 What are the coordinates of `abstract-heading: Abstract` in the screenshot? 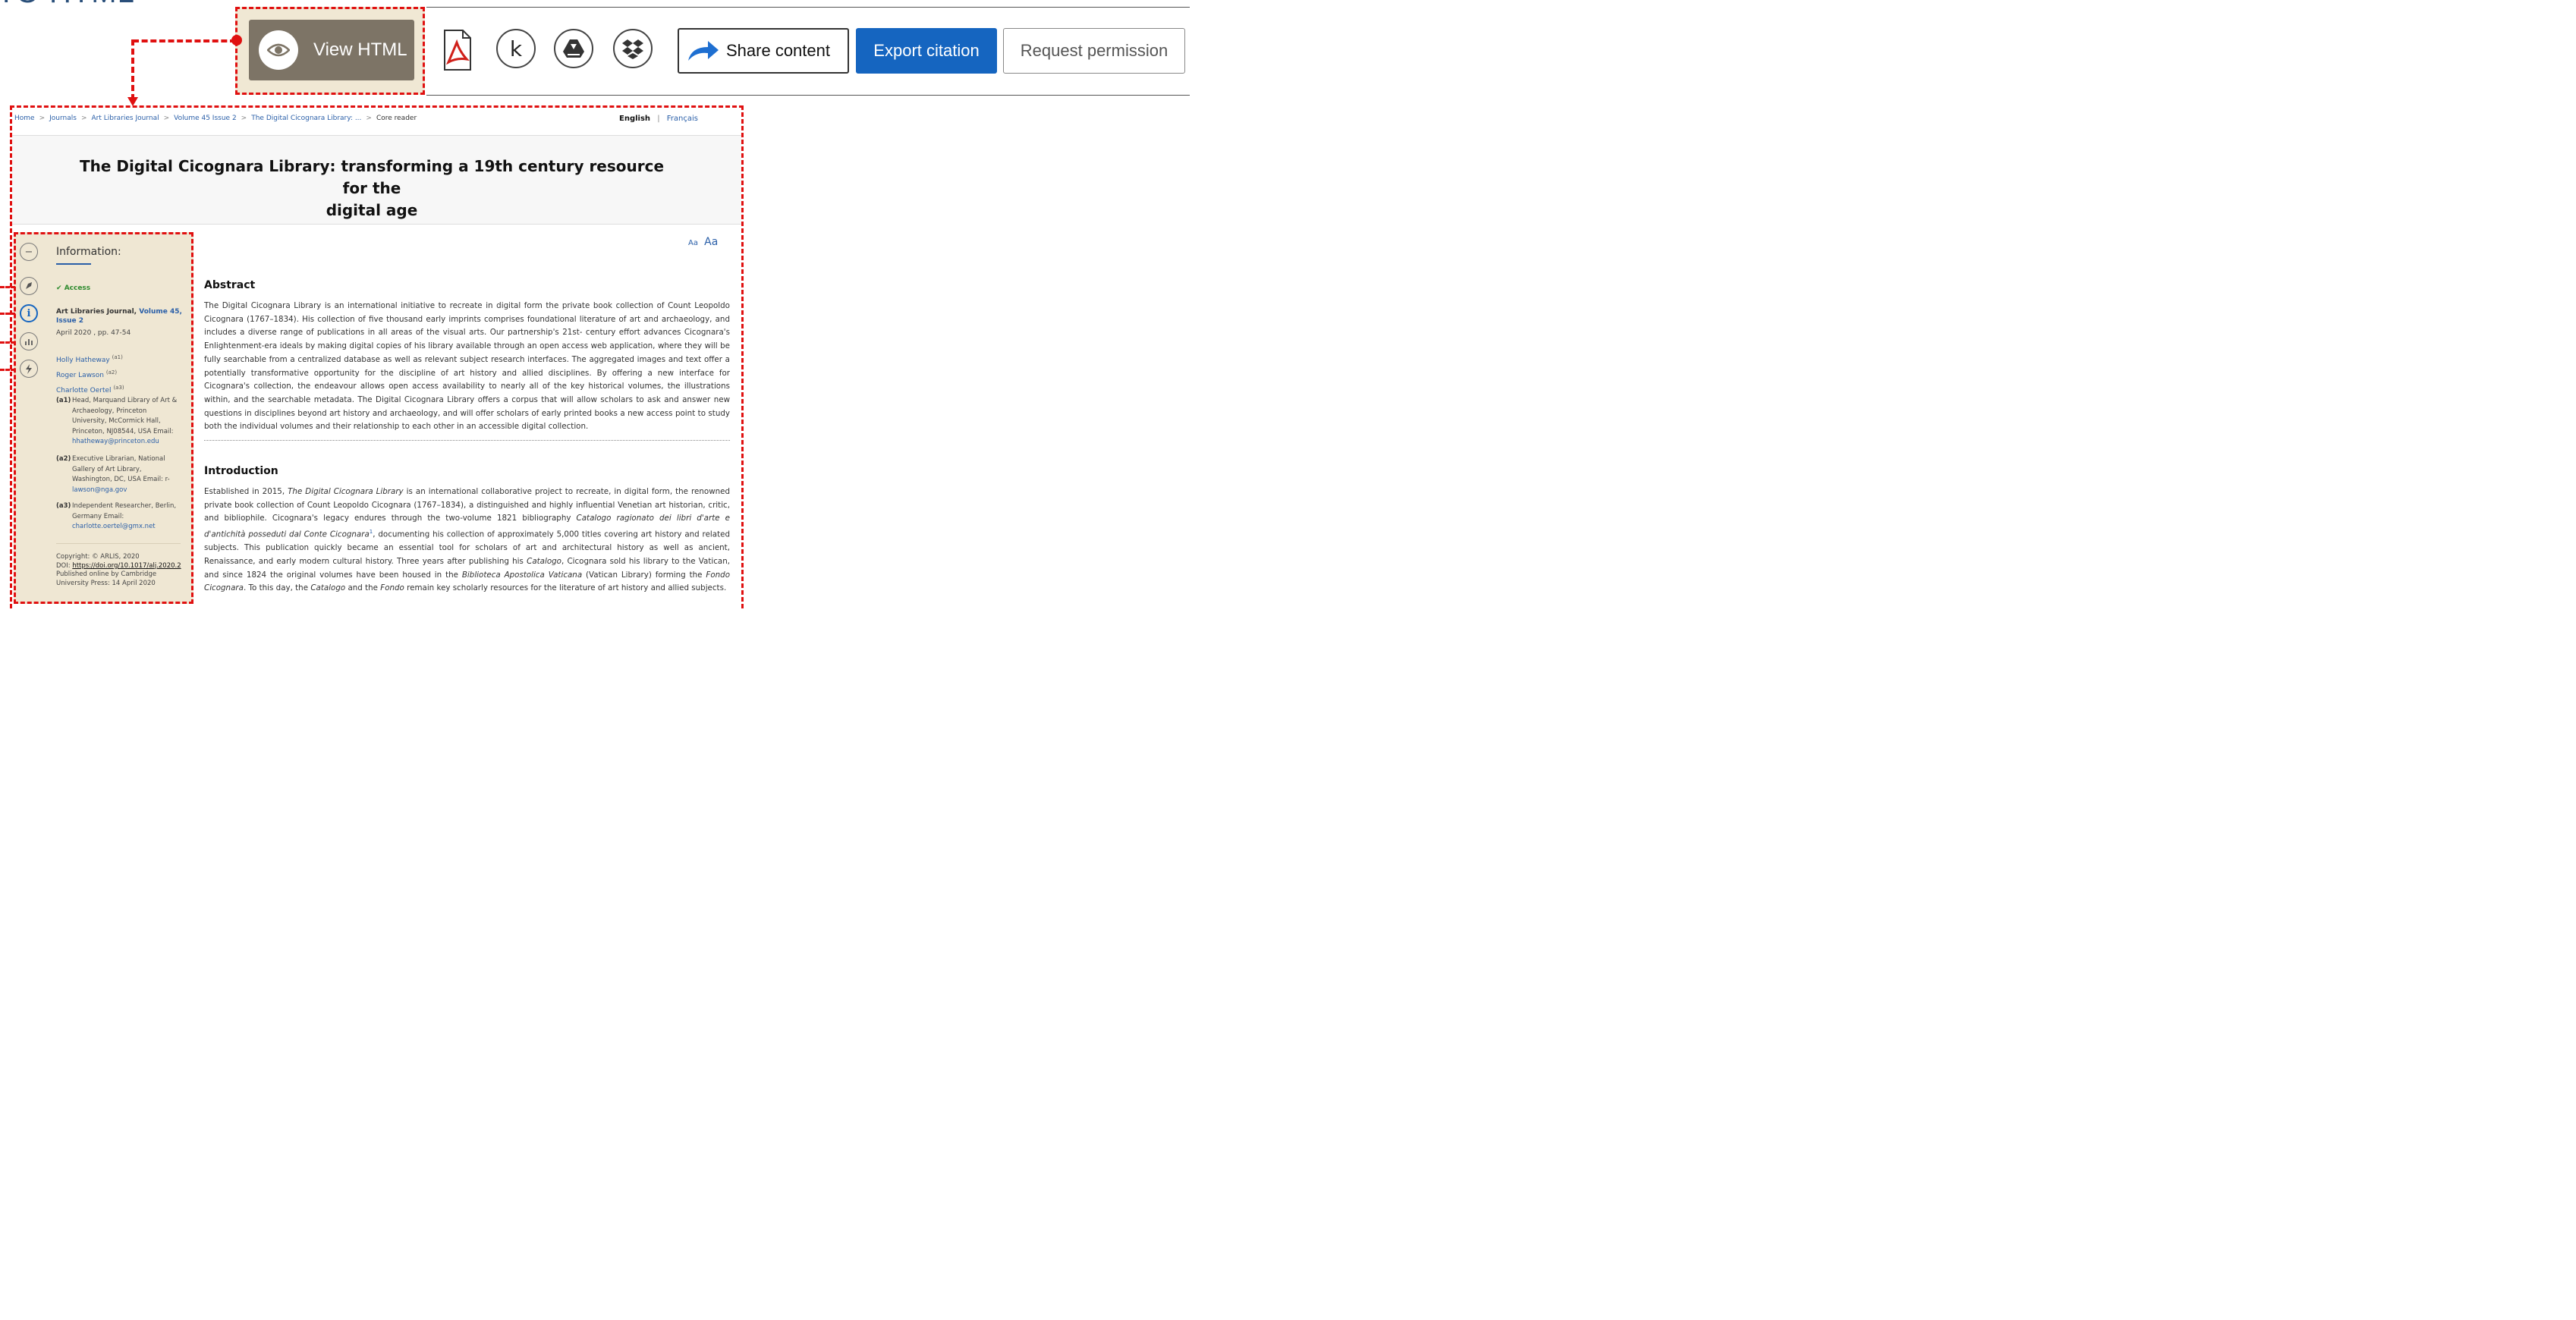 It's located at (230, 285).